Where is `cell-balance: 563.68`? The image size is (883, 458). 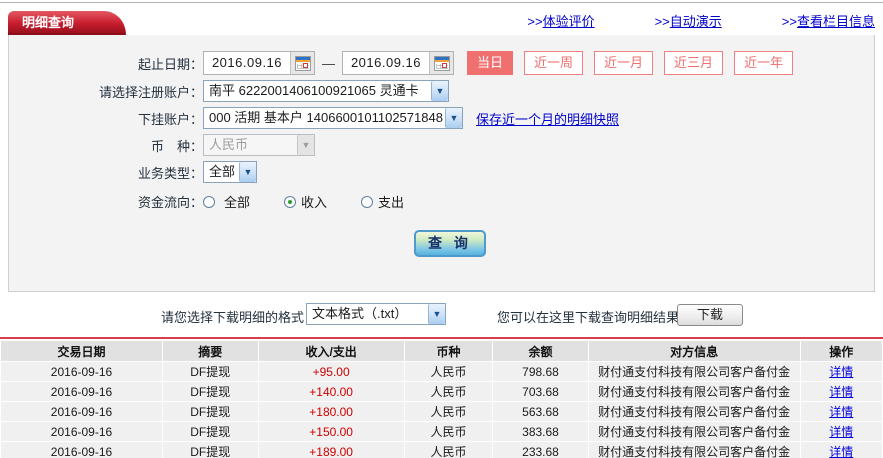
cell-balance: 563.68 is located at coordinates (540, 411).